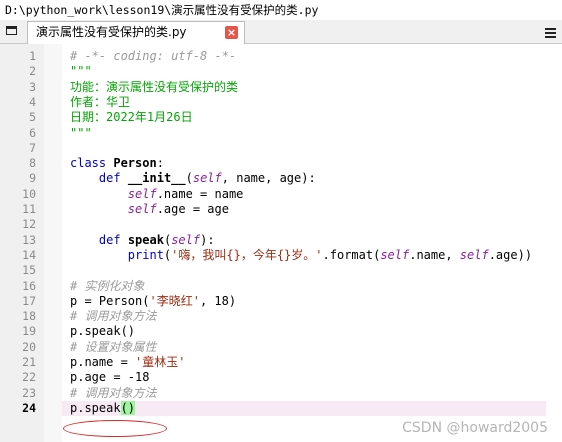  What do you see at coordinates (32, 178) in the screenshot?
I see `line-number: 9` at bounding box center [32, 178].